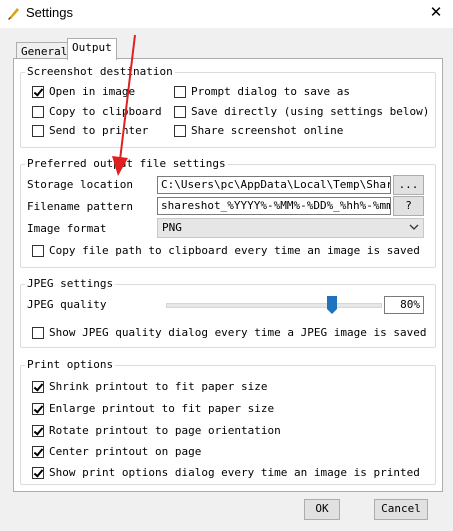 This screenshot has width=453, height=531. Describe the element at coordinates (38, 112) in the screenshot. I see `copy-to-clipboard-checkbox` at that location.